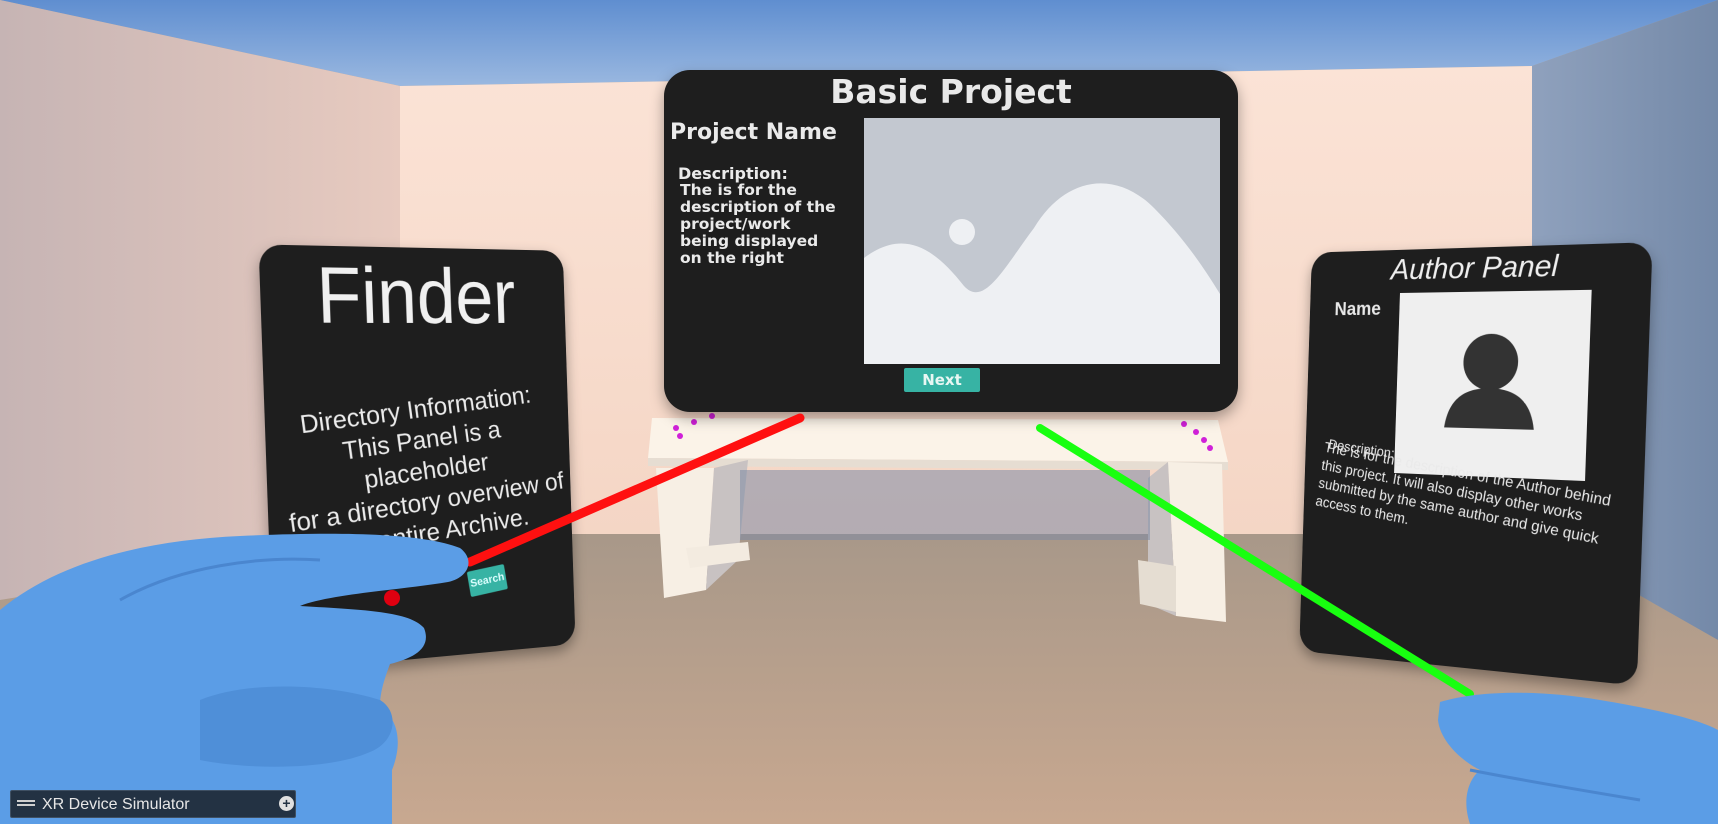 Image resolution: width=1718 pixels, height=824 pixels. What do you see at coordinates (286, 803) in the screenshot?
I see `expand-plus-icon: +` at bounding box center [286, 803].